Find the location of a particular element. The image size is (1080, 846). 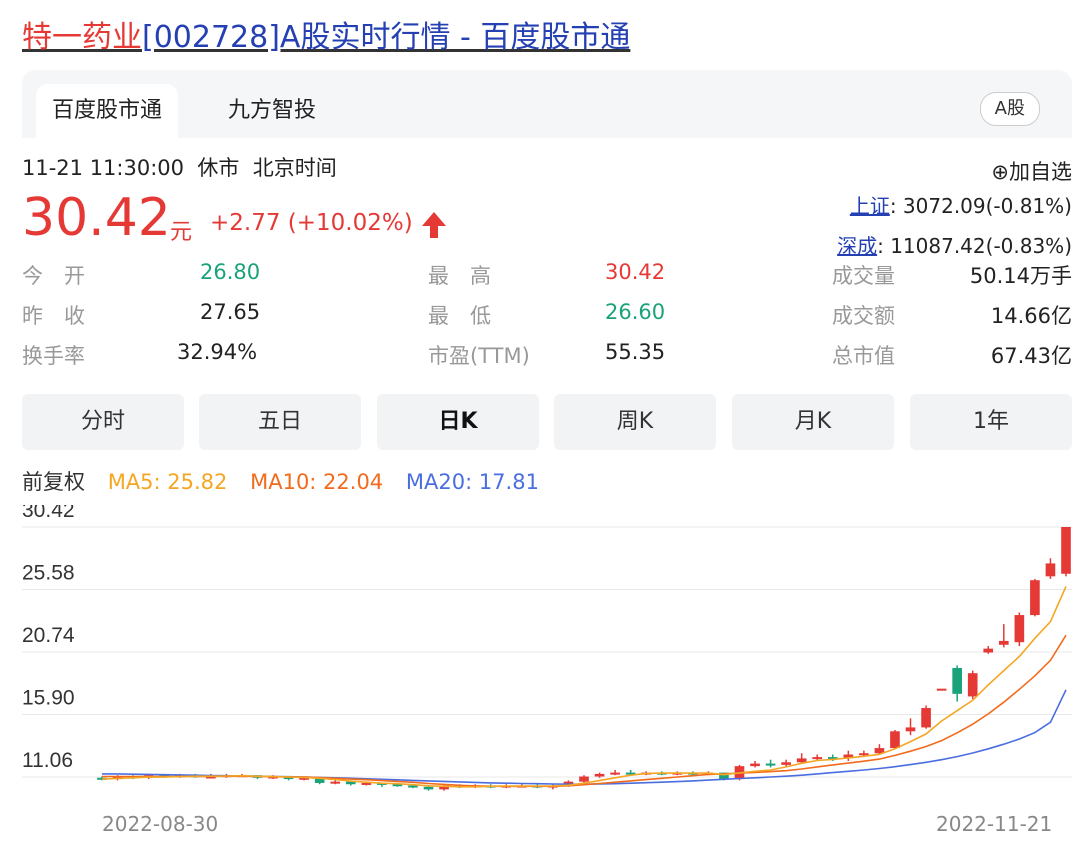

add-watchlist-button: ⊕加自选 is located at coordinates (1031, 171).